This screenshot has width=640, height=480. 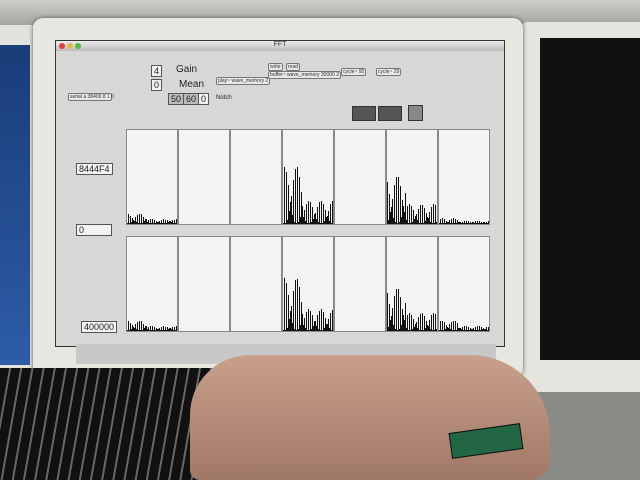 I want to click on speaker-icon, so click(x=415, y=113).